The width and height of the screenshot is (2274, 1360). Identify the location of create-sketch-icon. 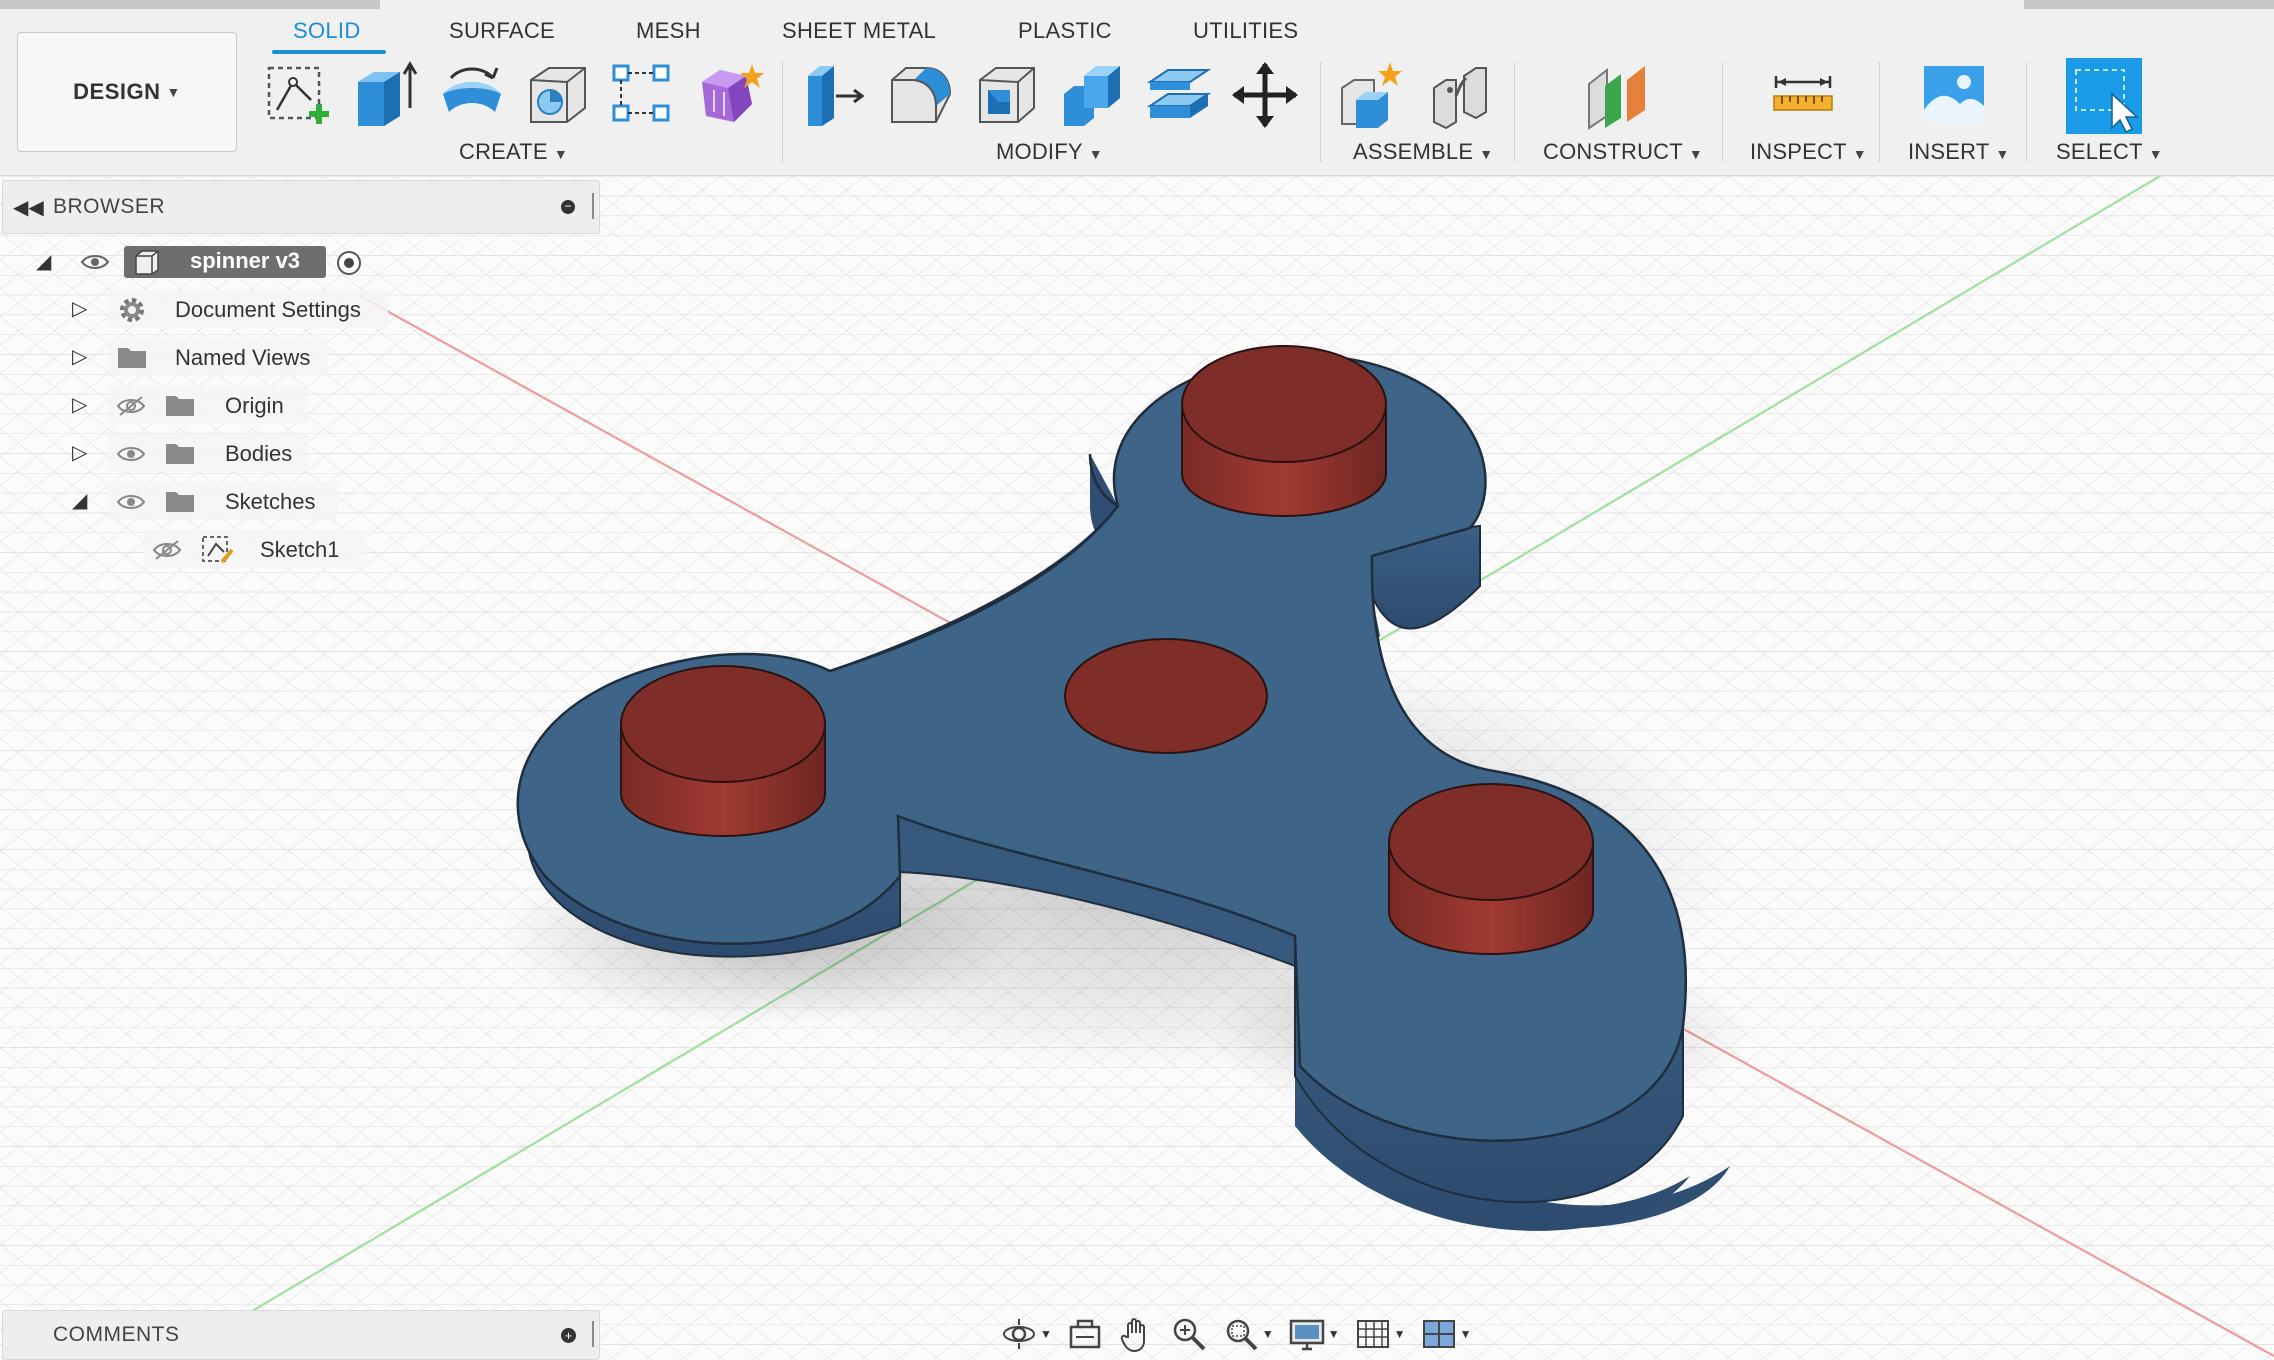
(298, 95).